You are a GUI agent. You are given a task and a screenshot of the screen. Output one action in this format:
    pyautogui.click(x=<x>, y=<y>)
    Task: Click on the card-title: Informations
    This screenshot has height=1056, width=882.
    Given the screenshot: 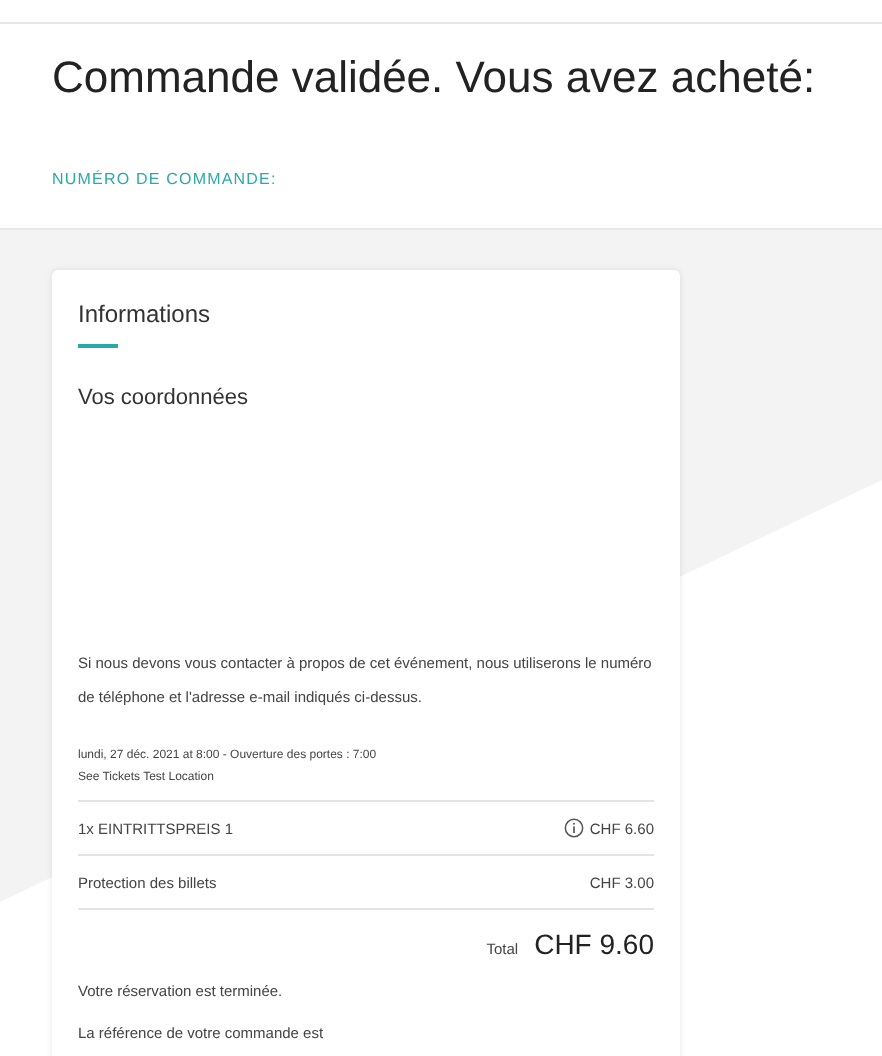 What is the action you would take?
    pyautogui.click(x=145, y=314)
    